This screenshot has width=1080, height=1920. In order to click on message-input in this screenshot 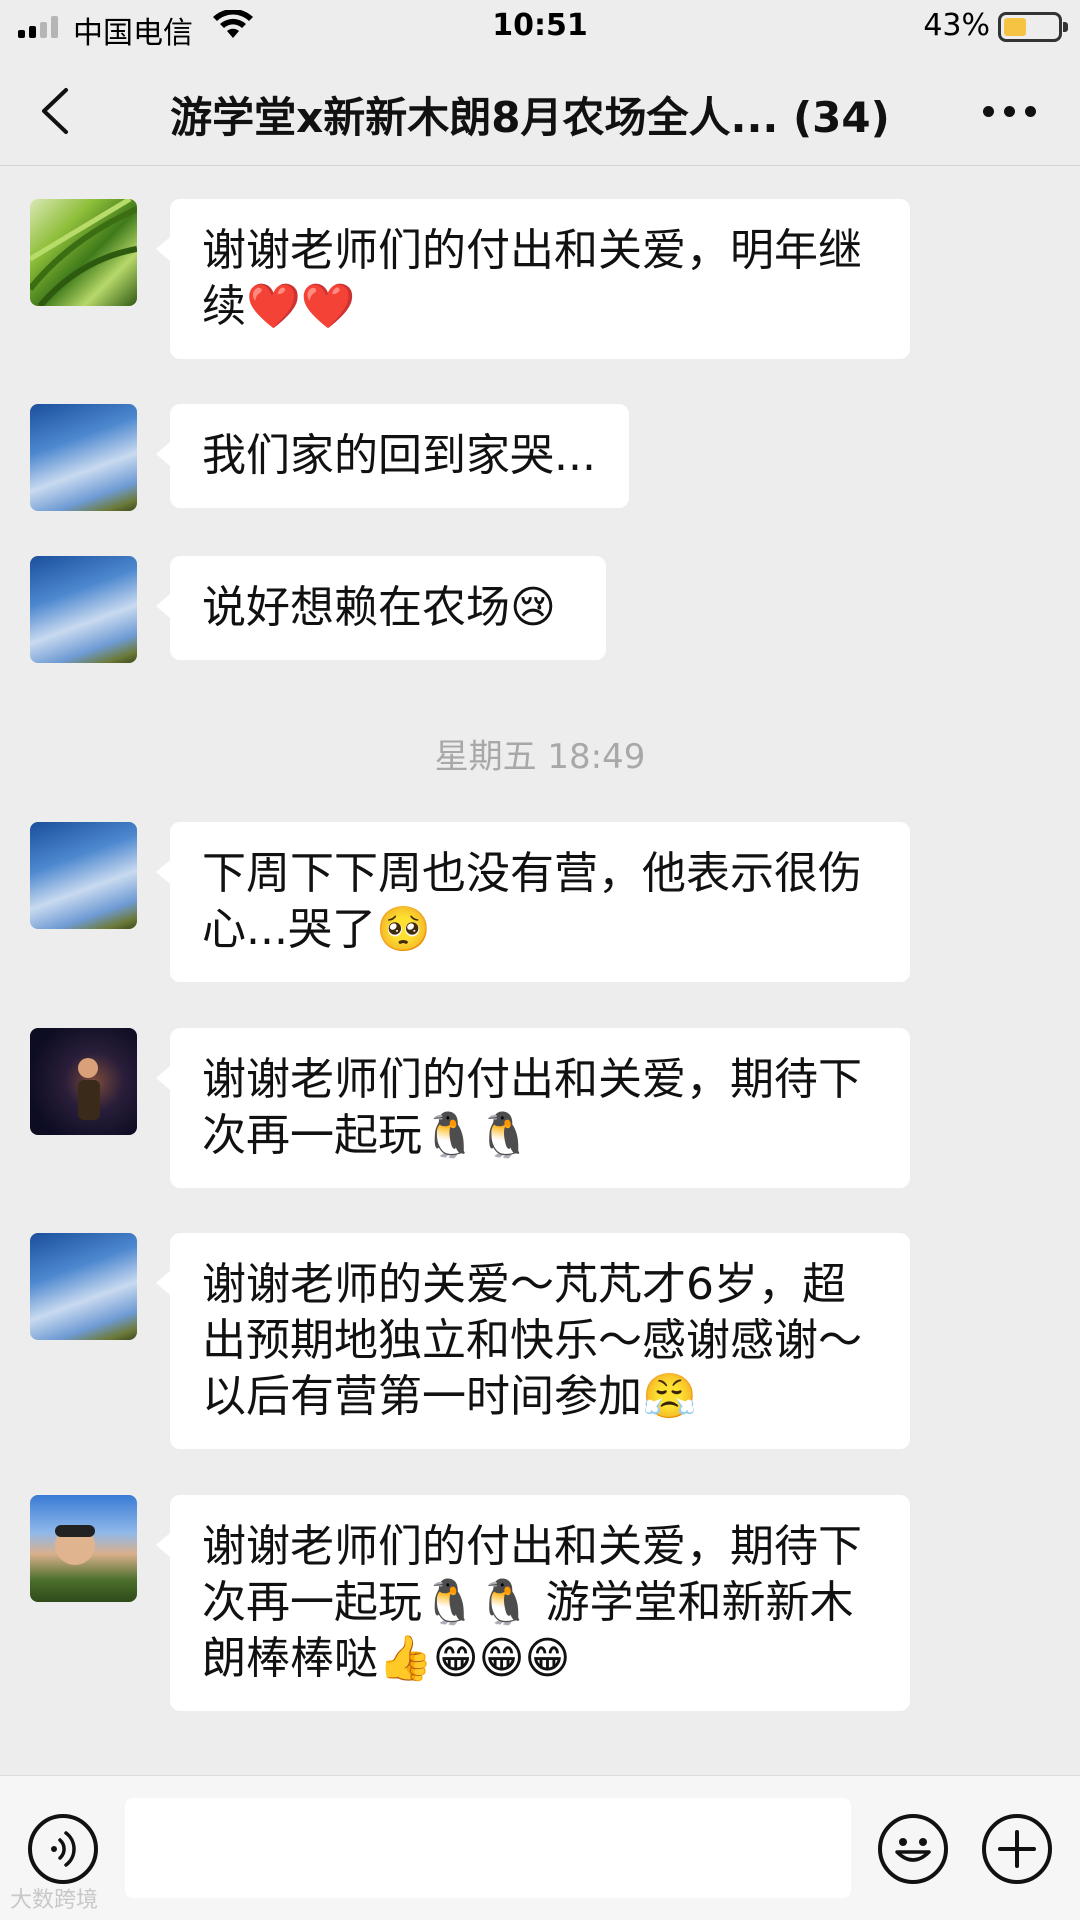, I will do `click(488, 1848)`.